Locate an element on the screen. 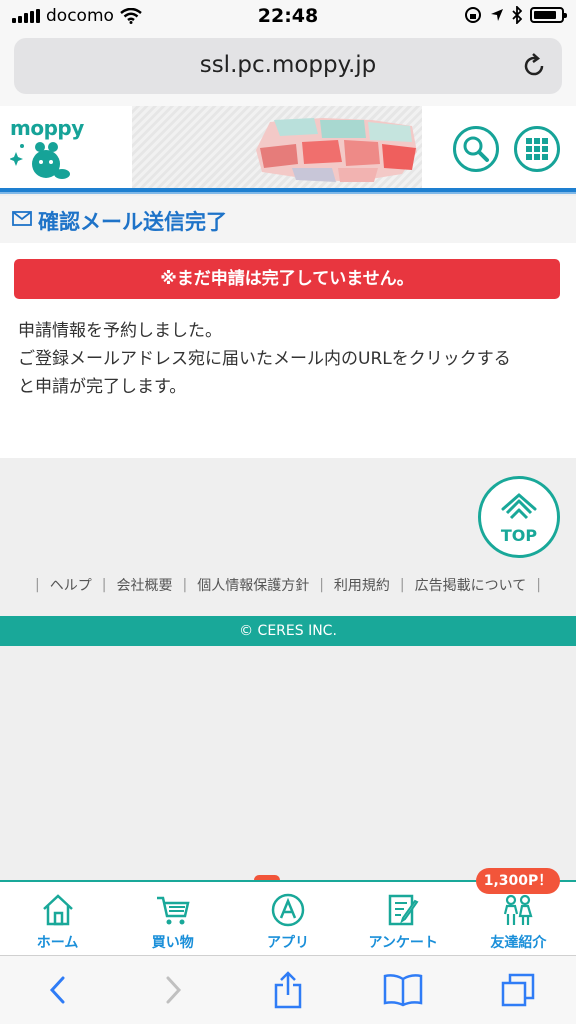 The image size is (576, 1024). forward-button is located at coordinates (173, 990).